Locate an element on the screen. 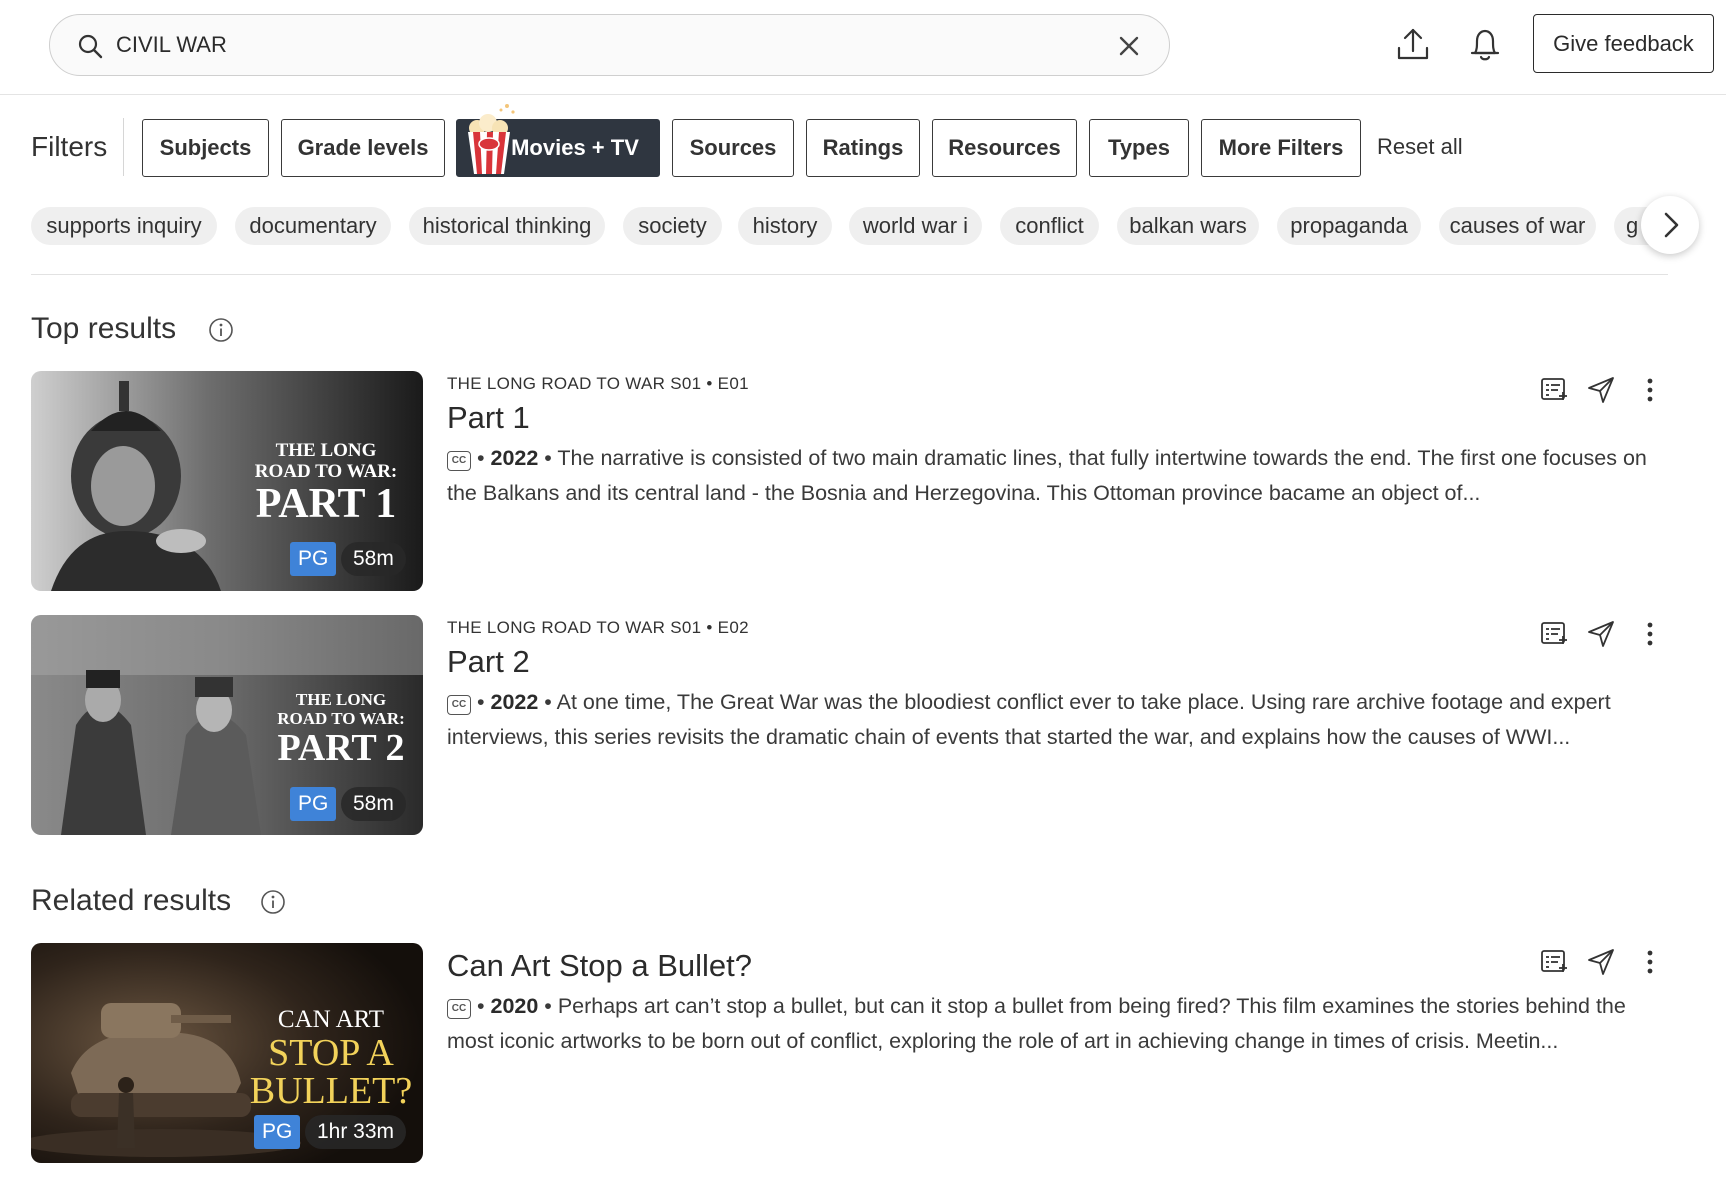  chip-historical-thinking: historical thinking is located at coordinates (507, 226).